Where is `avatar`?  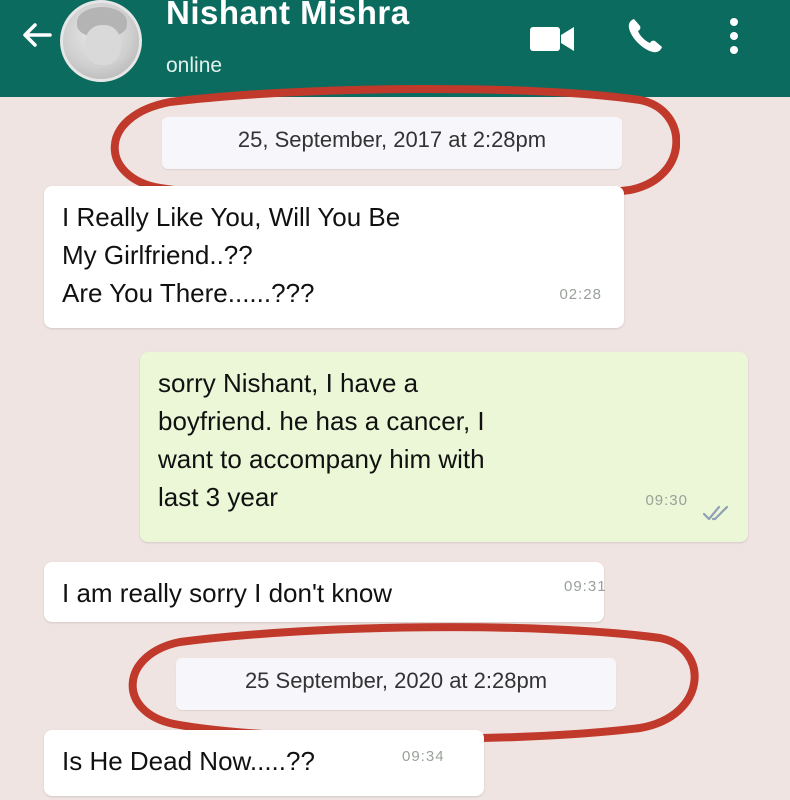
avatar is located at coordinates (101, 41).